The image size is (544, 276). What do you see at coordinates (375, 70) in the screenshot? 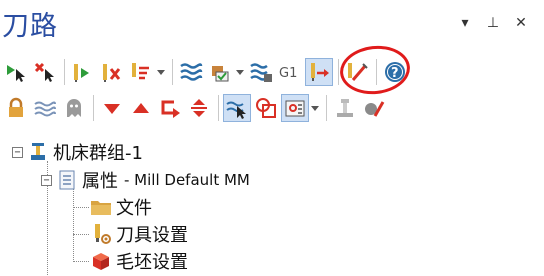
I see `red-highlight-circle` at bounding box center [375, 70].